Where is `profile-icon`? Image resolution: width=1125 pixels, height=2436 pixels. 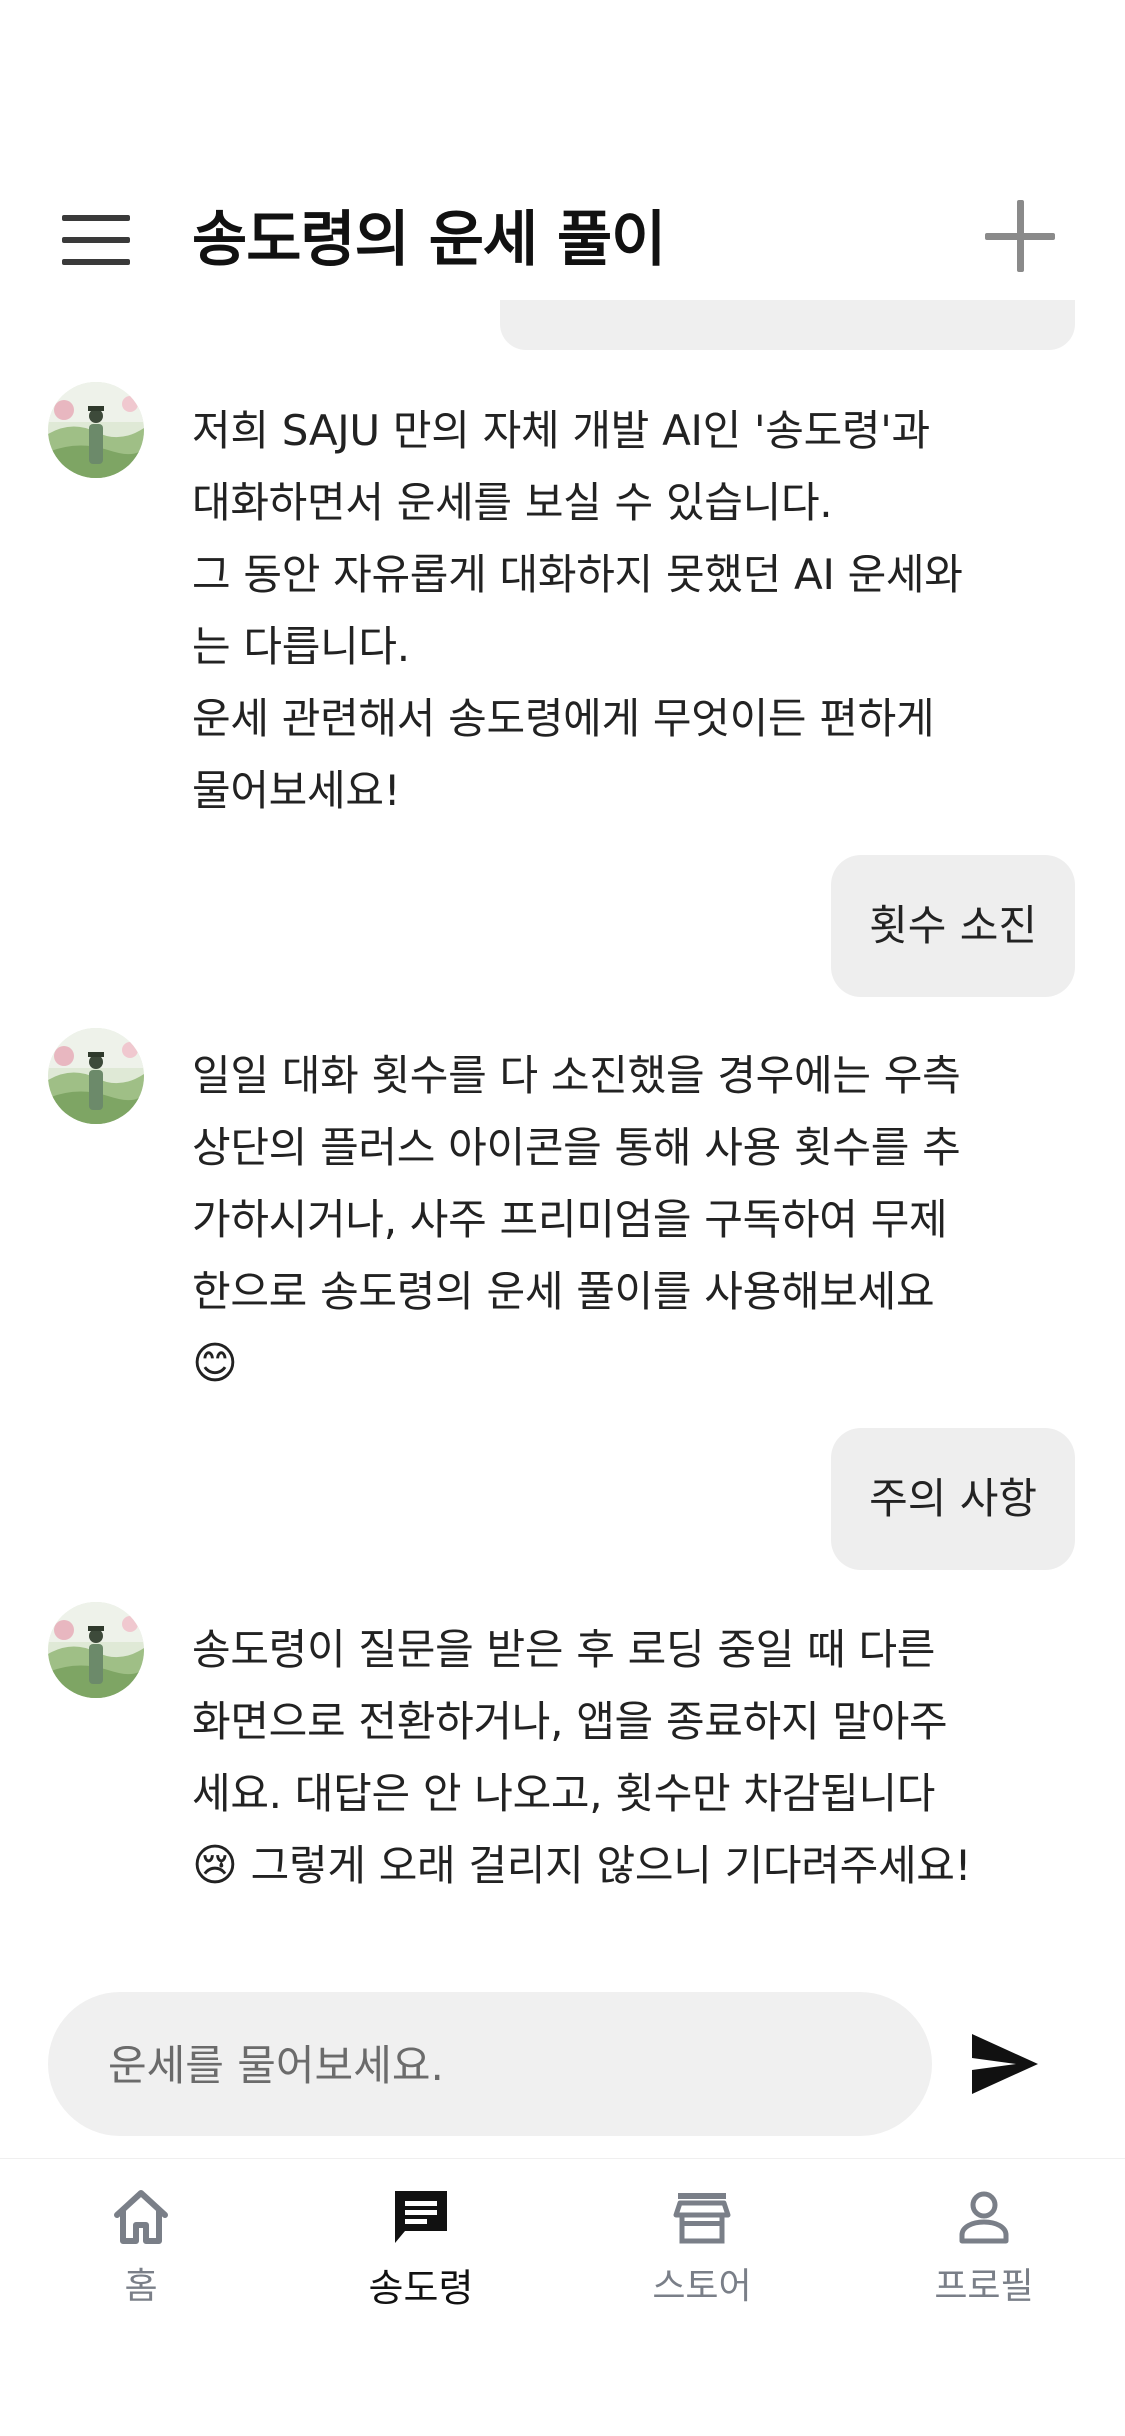
profile-icon is located at coordinates (984, 2217).